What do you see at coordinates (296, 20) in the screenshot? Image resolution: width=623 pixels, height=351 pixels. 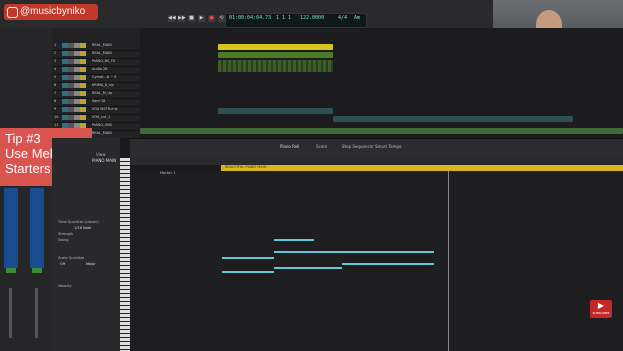 I see `lcd-display: 01:00:04:04.73 1 1 1 122.0000 4/4 Am` at bounding box center [296, 20].